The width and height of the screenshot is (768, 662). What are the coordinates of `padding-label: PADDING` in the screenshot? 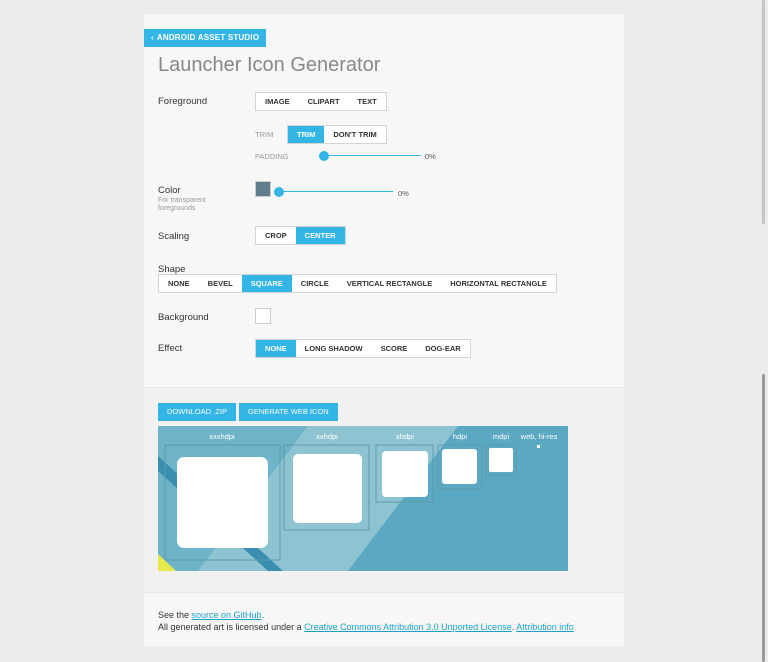 It's located at (272, 156).